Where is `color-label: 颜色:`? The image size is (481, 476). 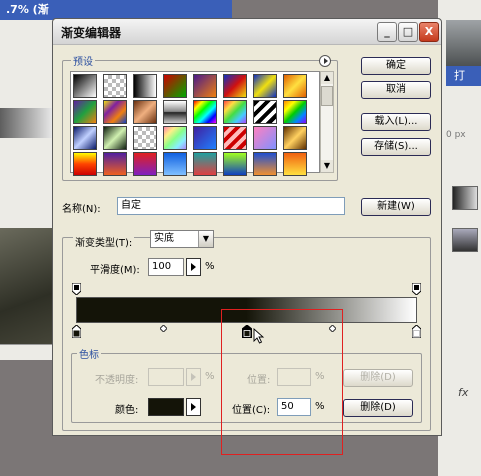 color-label: 颜色: is located at coordinates (127, 410).